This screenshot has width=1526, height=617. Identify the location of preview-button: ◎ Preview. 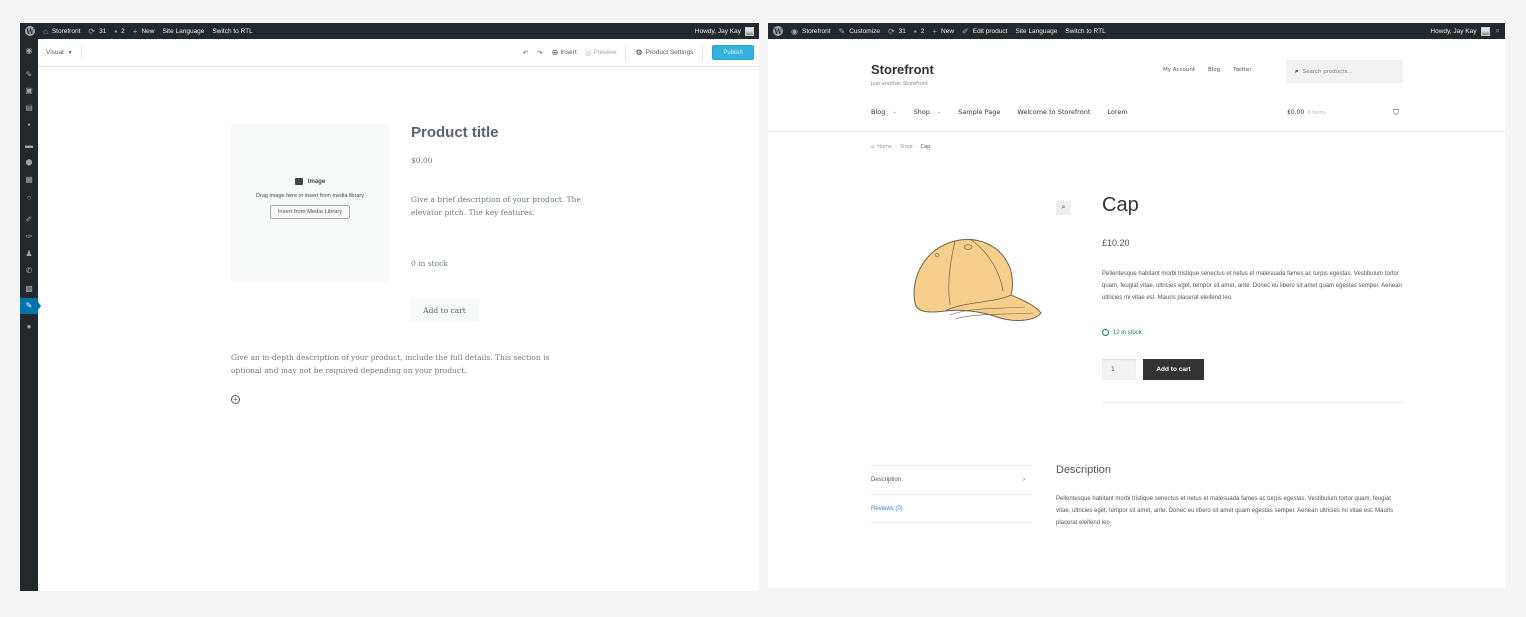
(601, 53).